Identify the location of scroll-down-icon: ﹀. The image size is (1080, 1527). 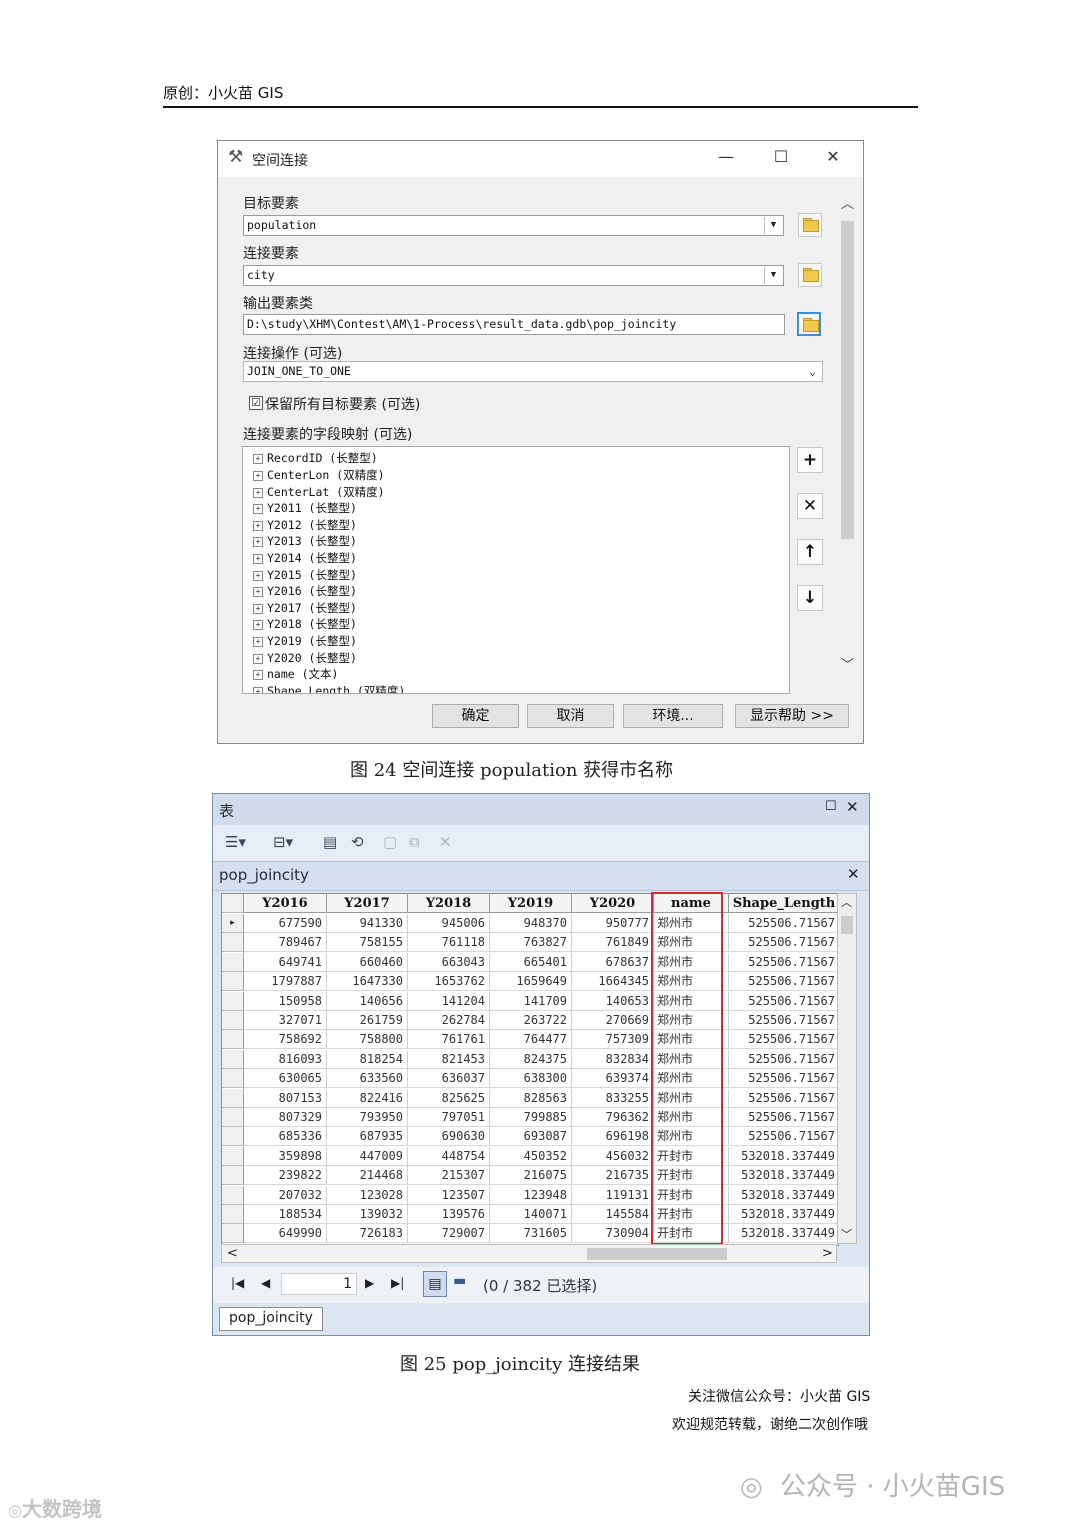
(846, 1234).